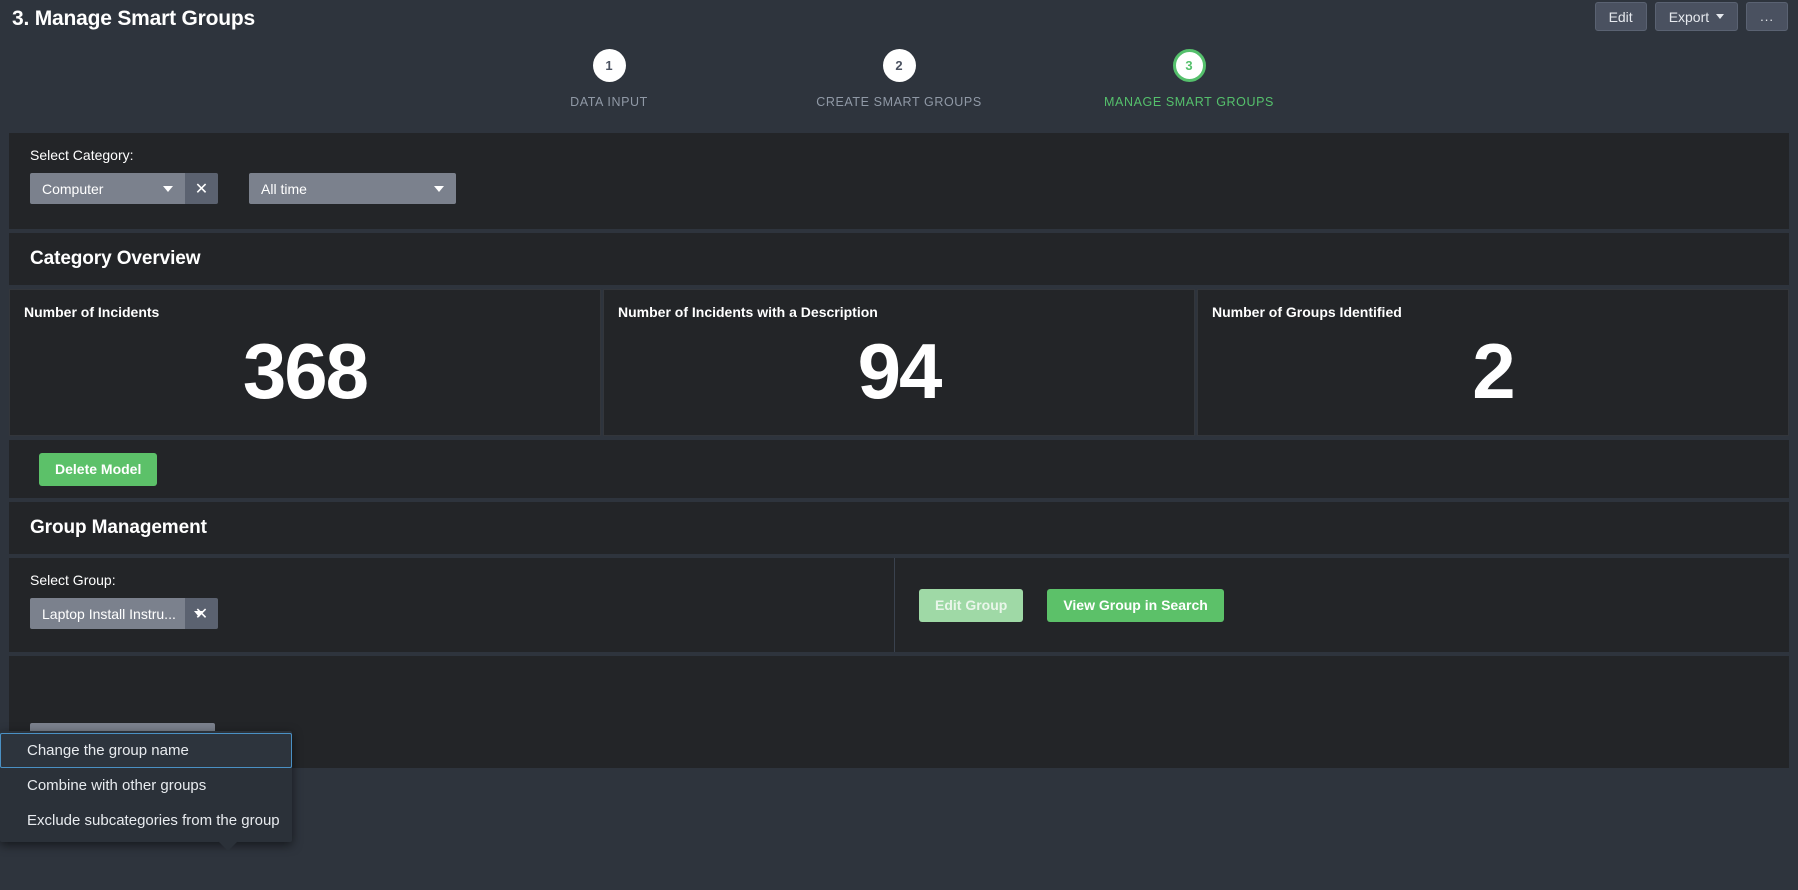 Image resolution: width=1798 pixels, height=890 pixels. I want to click on step-3-circle: 3, so click(1189, 65).